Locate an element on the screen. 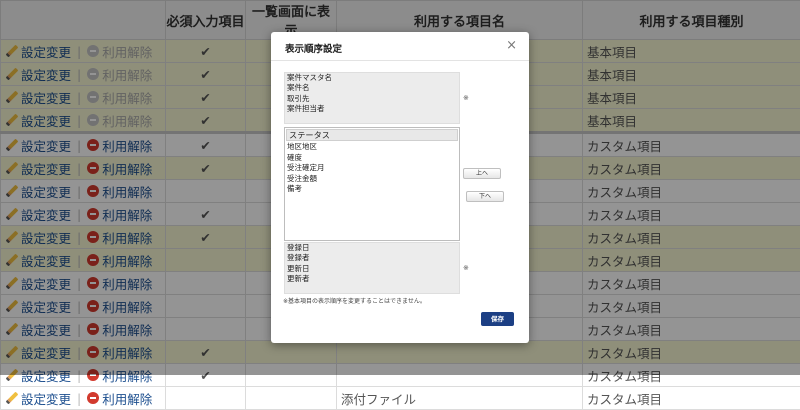 The width and height of the screenshot is (800, 410). note-text: ※基本項目の表示順序を変更することはできません。 is located at coordinates (354, 300).